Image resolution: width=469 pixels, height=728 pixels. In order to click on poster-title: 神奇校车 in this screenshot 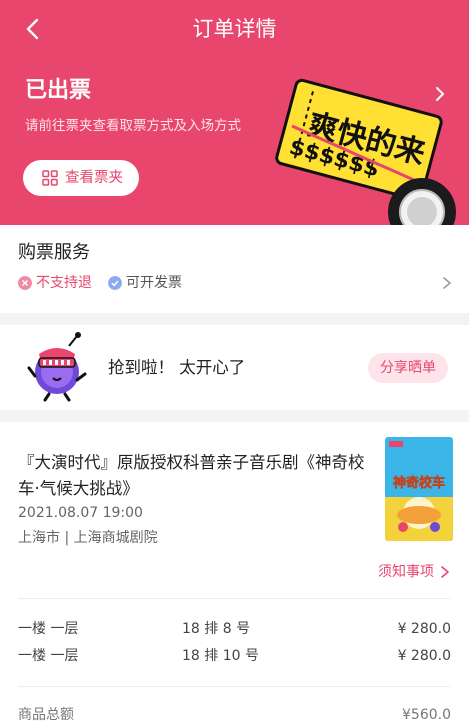, I will do `click(419, 483)`.